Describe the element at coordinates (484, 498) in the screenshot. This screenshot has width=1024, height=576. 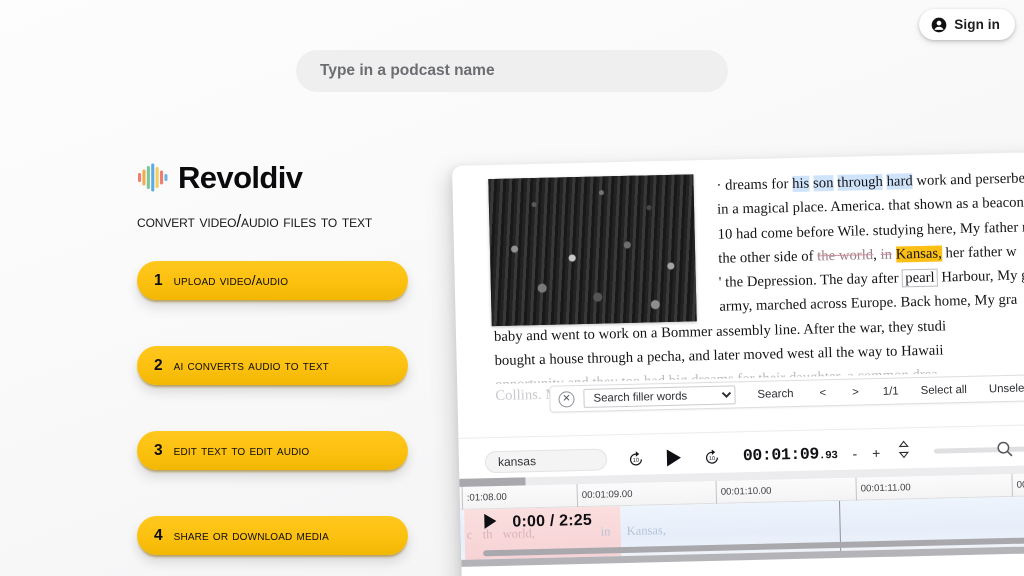
I see `ruler-tick: :01:08.00` at that location.